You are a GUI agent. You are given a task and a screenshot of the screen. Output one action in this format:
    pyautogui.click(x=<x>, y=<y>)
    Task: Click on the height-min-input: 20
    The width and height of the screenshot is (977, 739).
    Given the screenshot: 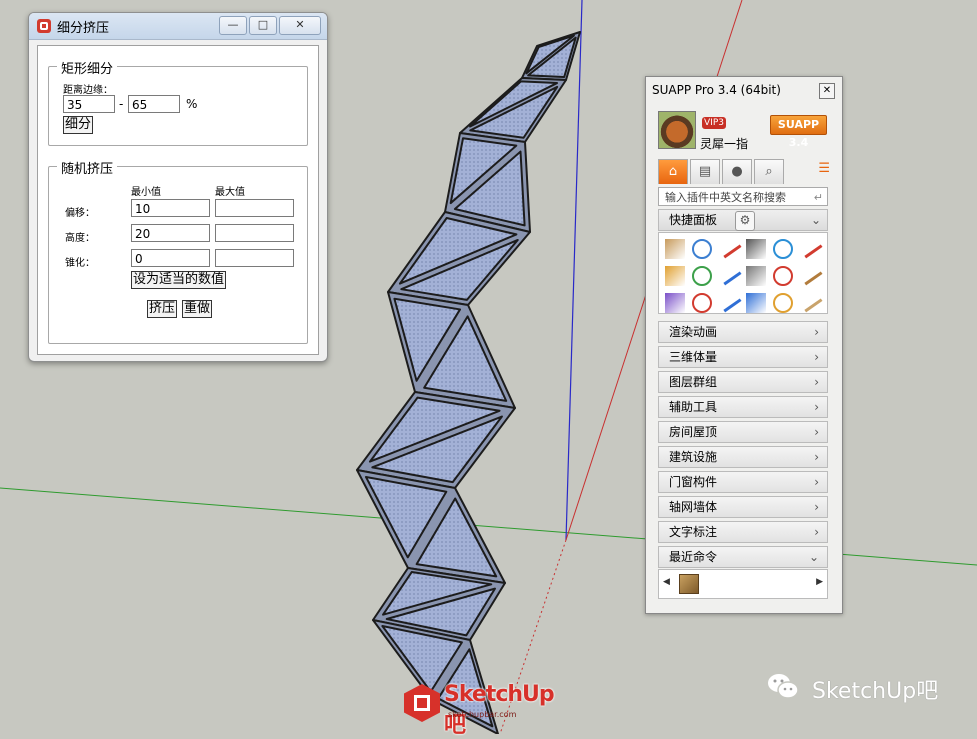 What is the action you would take?
    pyautogui.click(x=170, y=233)
    